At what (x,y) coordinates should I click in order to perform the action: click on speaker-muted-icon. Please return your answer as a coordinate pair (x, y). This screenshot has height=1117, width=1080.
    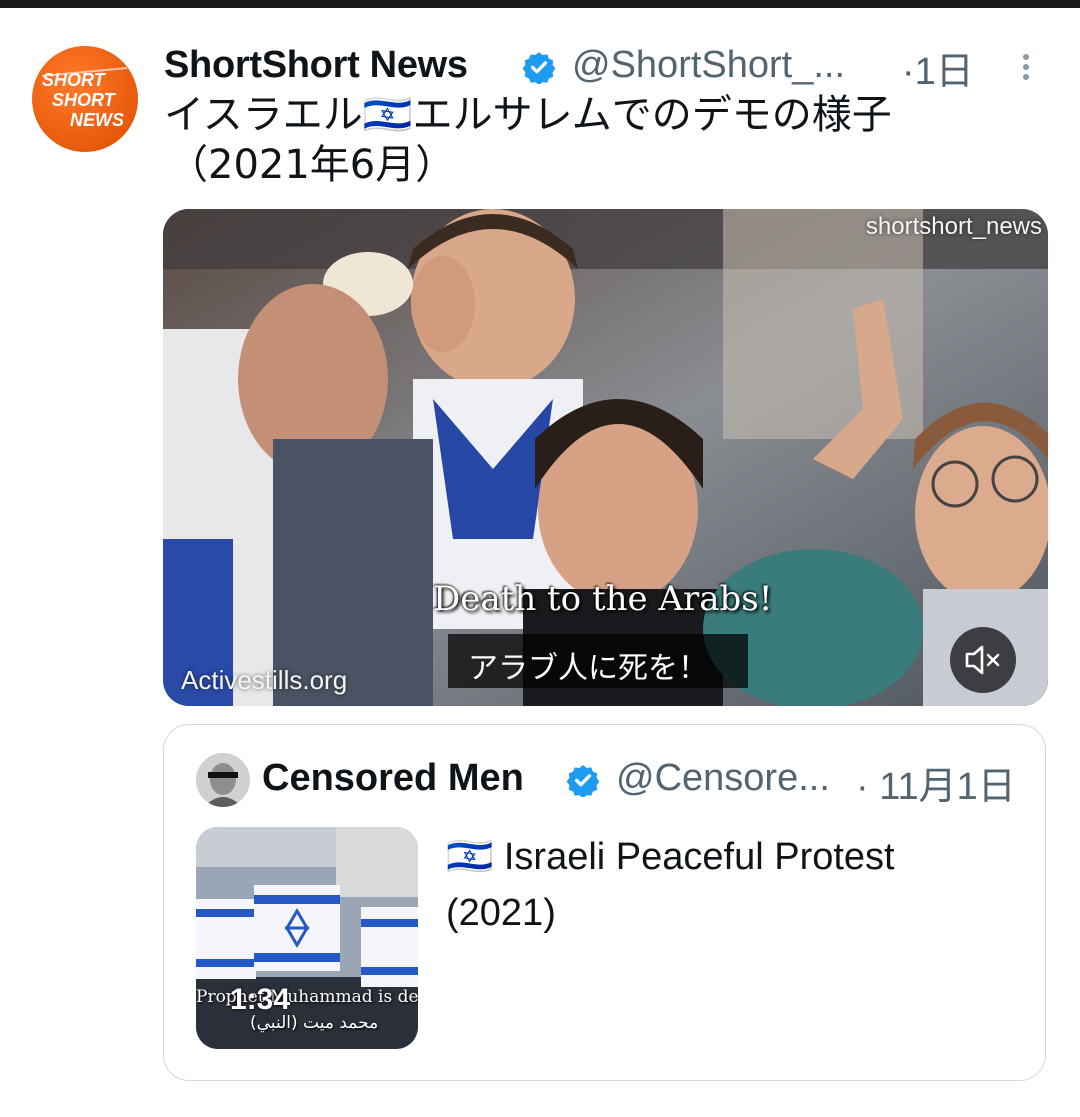
    Looking at the image, I should click on (982, 660).